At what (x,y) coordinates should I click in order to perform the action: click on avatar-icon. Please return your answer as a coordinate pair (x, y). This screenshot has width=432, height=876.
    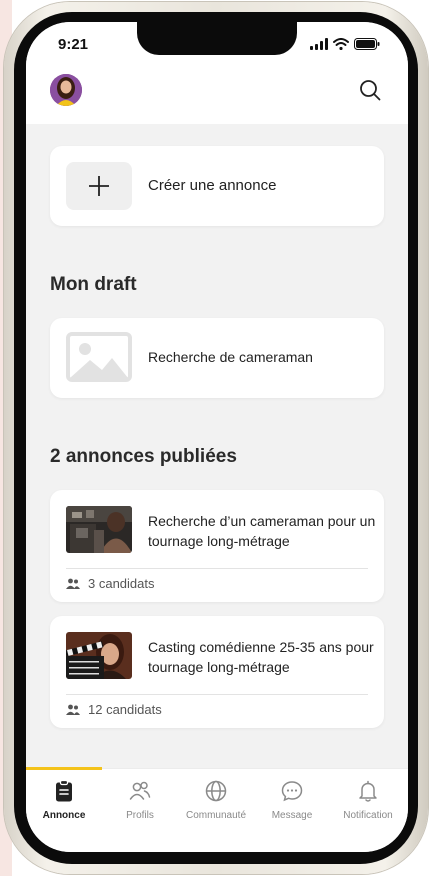
    Looking at the image, I should click on (66, 90).